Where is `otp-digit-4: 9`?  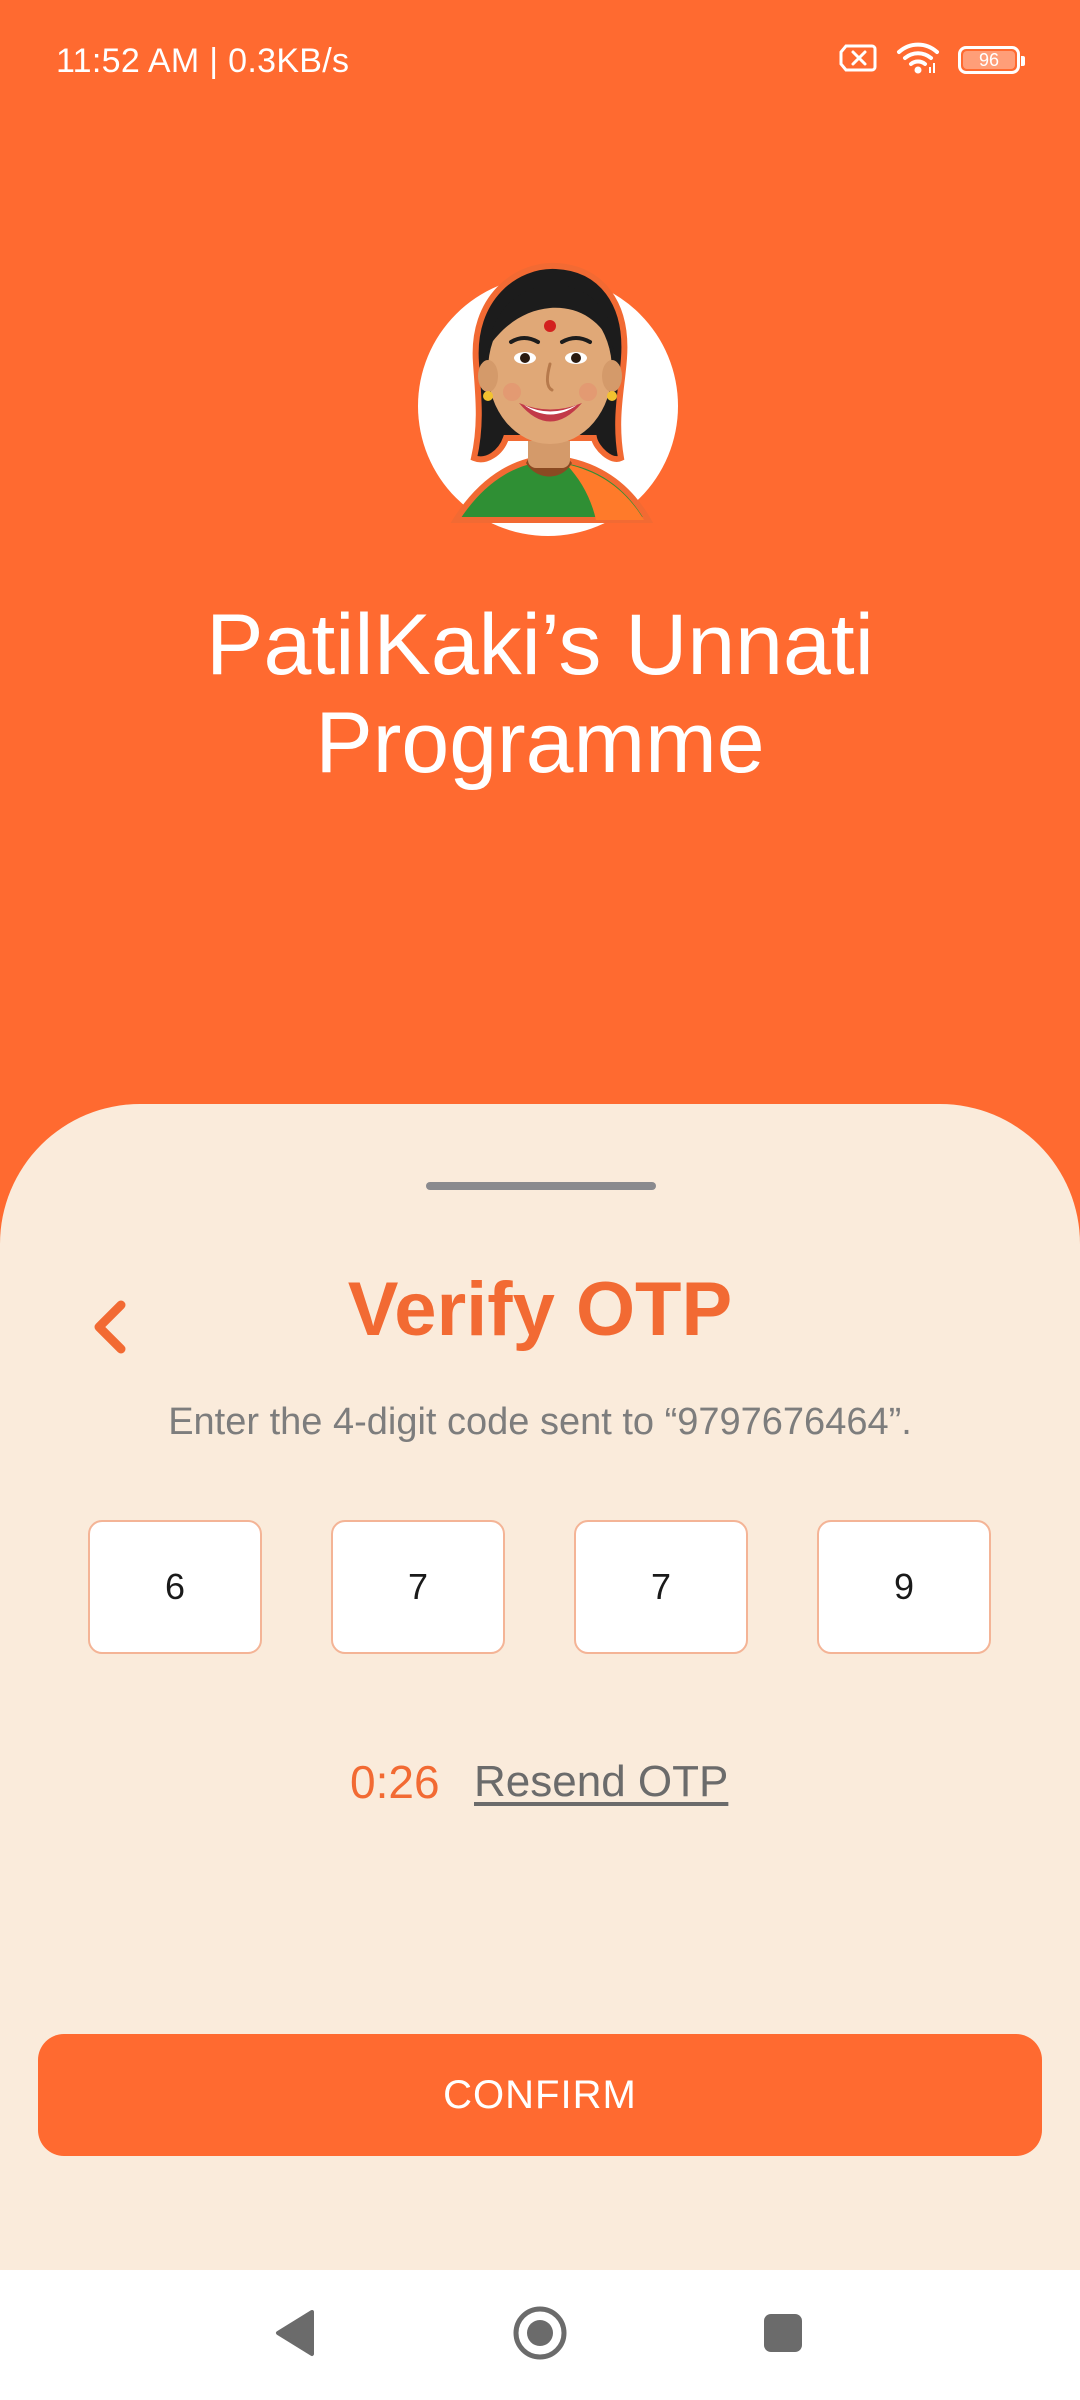
otp-digit-4: 9 is located at coordinates (904, 1587).